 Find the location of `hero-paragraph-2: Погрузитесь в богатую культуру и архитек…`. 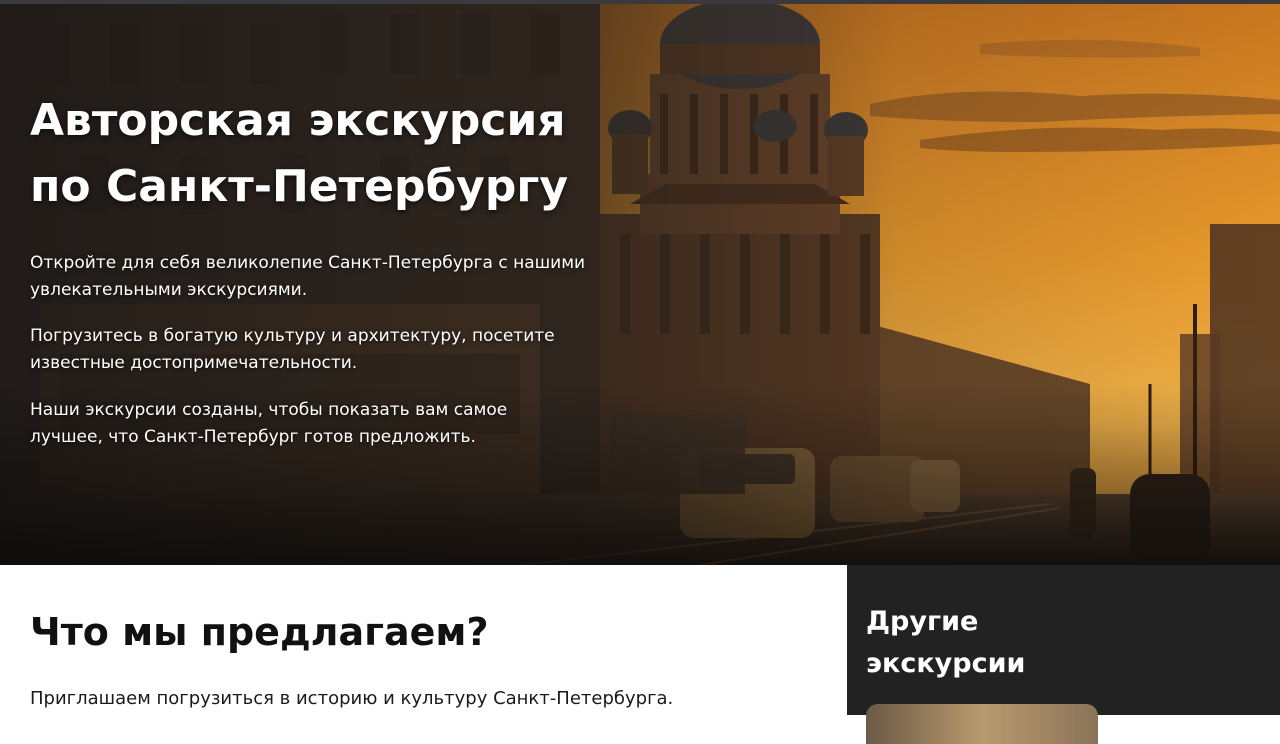

hero-paragraph-2: Погрузитесь в богатую культуру и архитек… is located at coordinates (340, 350).